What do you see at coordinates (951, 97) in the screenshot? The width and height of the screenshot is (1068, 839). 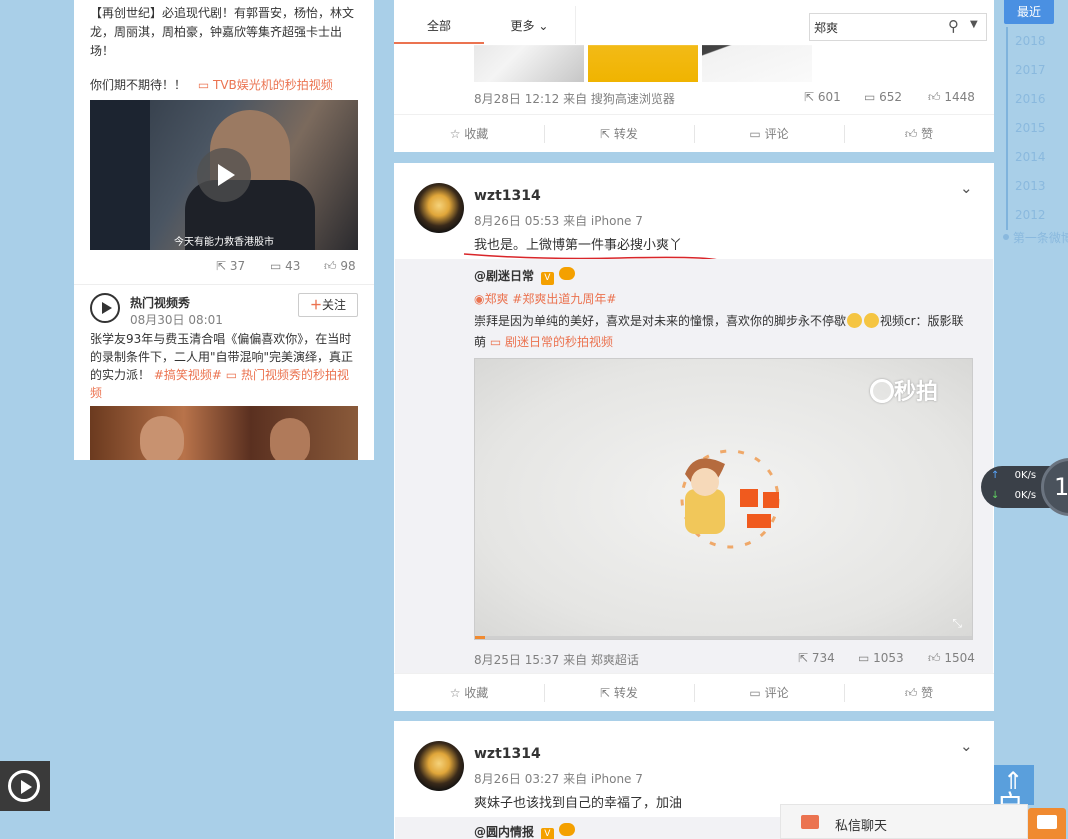 I see `like-count: 👍︎ 1448` at bounding box center [951, 97].